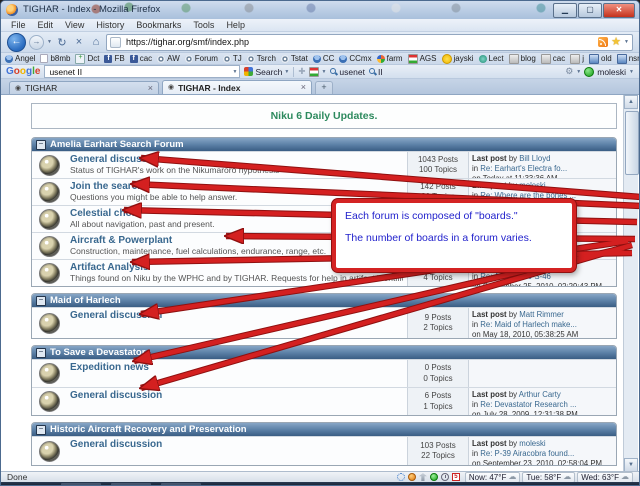  What do you see at coordinates (540, 394) in the screenshot?
I see `lastpost-author-link: Arthur Carty` at bounding box center [540, 394].